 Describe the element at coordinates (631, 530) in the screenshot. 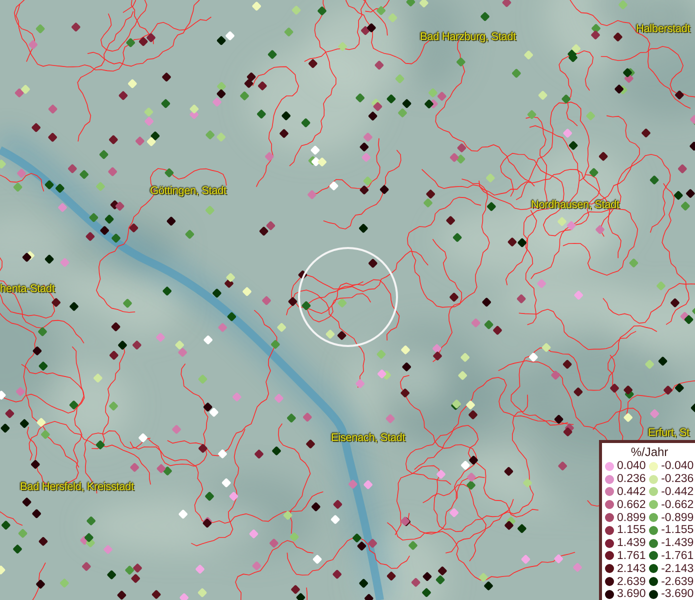

I see `legend-value: 1.155` at that location.